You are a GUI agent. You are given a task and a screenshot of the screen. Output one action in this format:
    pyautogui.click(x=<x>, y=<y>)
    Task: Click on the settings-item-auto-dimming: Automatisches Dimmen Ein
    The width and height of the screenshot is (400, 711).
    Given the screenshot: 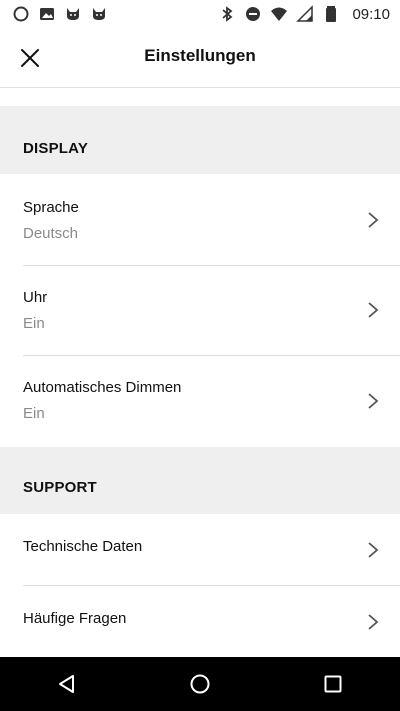 What is the action you would take?
    pyautogui.click(x=200, y=401)
    